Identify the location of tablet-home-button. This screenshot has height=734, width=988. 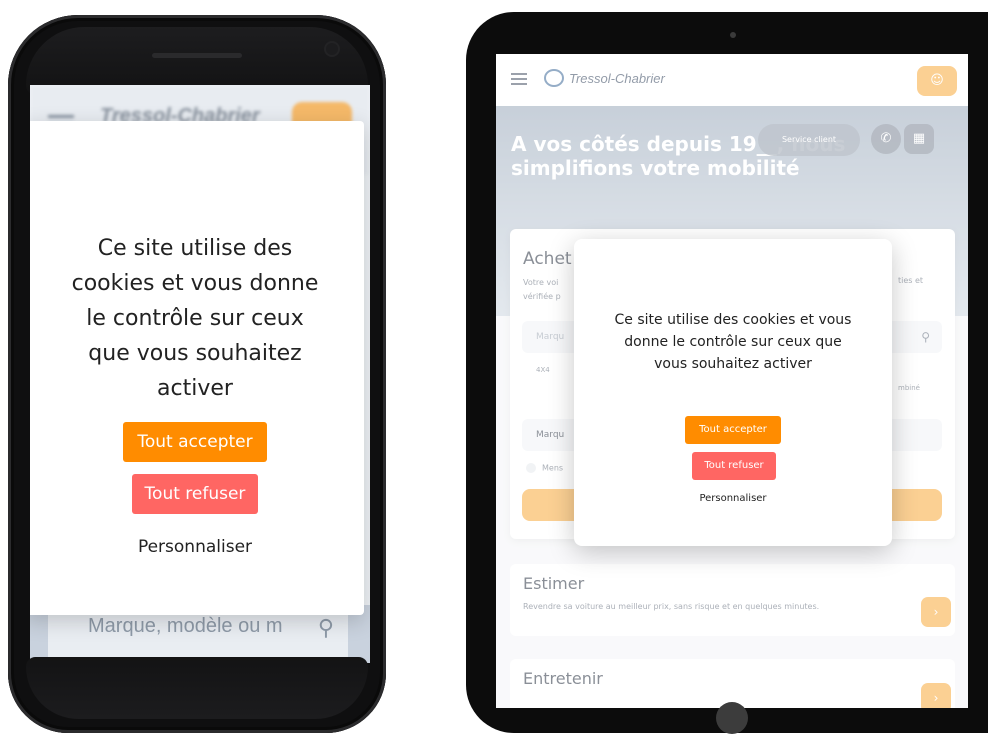
(732, 718).